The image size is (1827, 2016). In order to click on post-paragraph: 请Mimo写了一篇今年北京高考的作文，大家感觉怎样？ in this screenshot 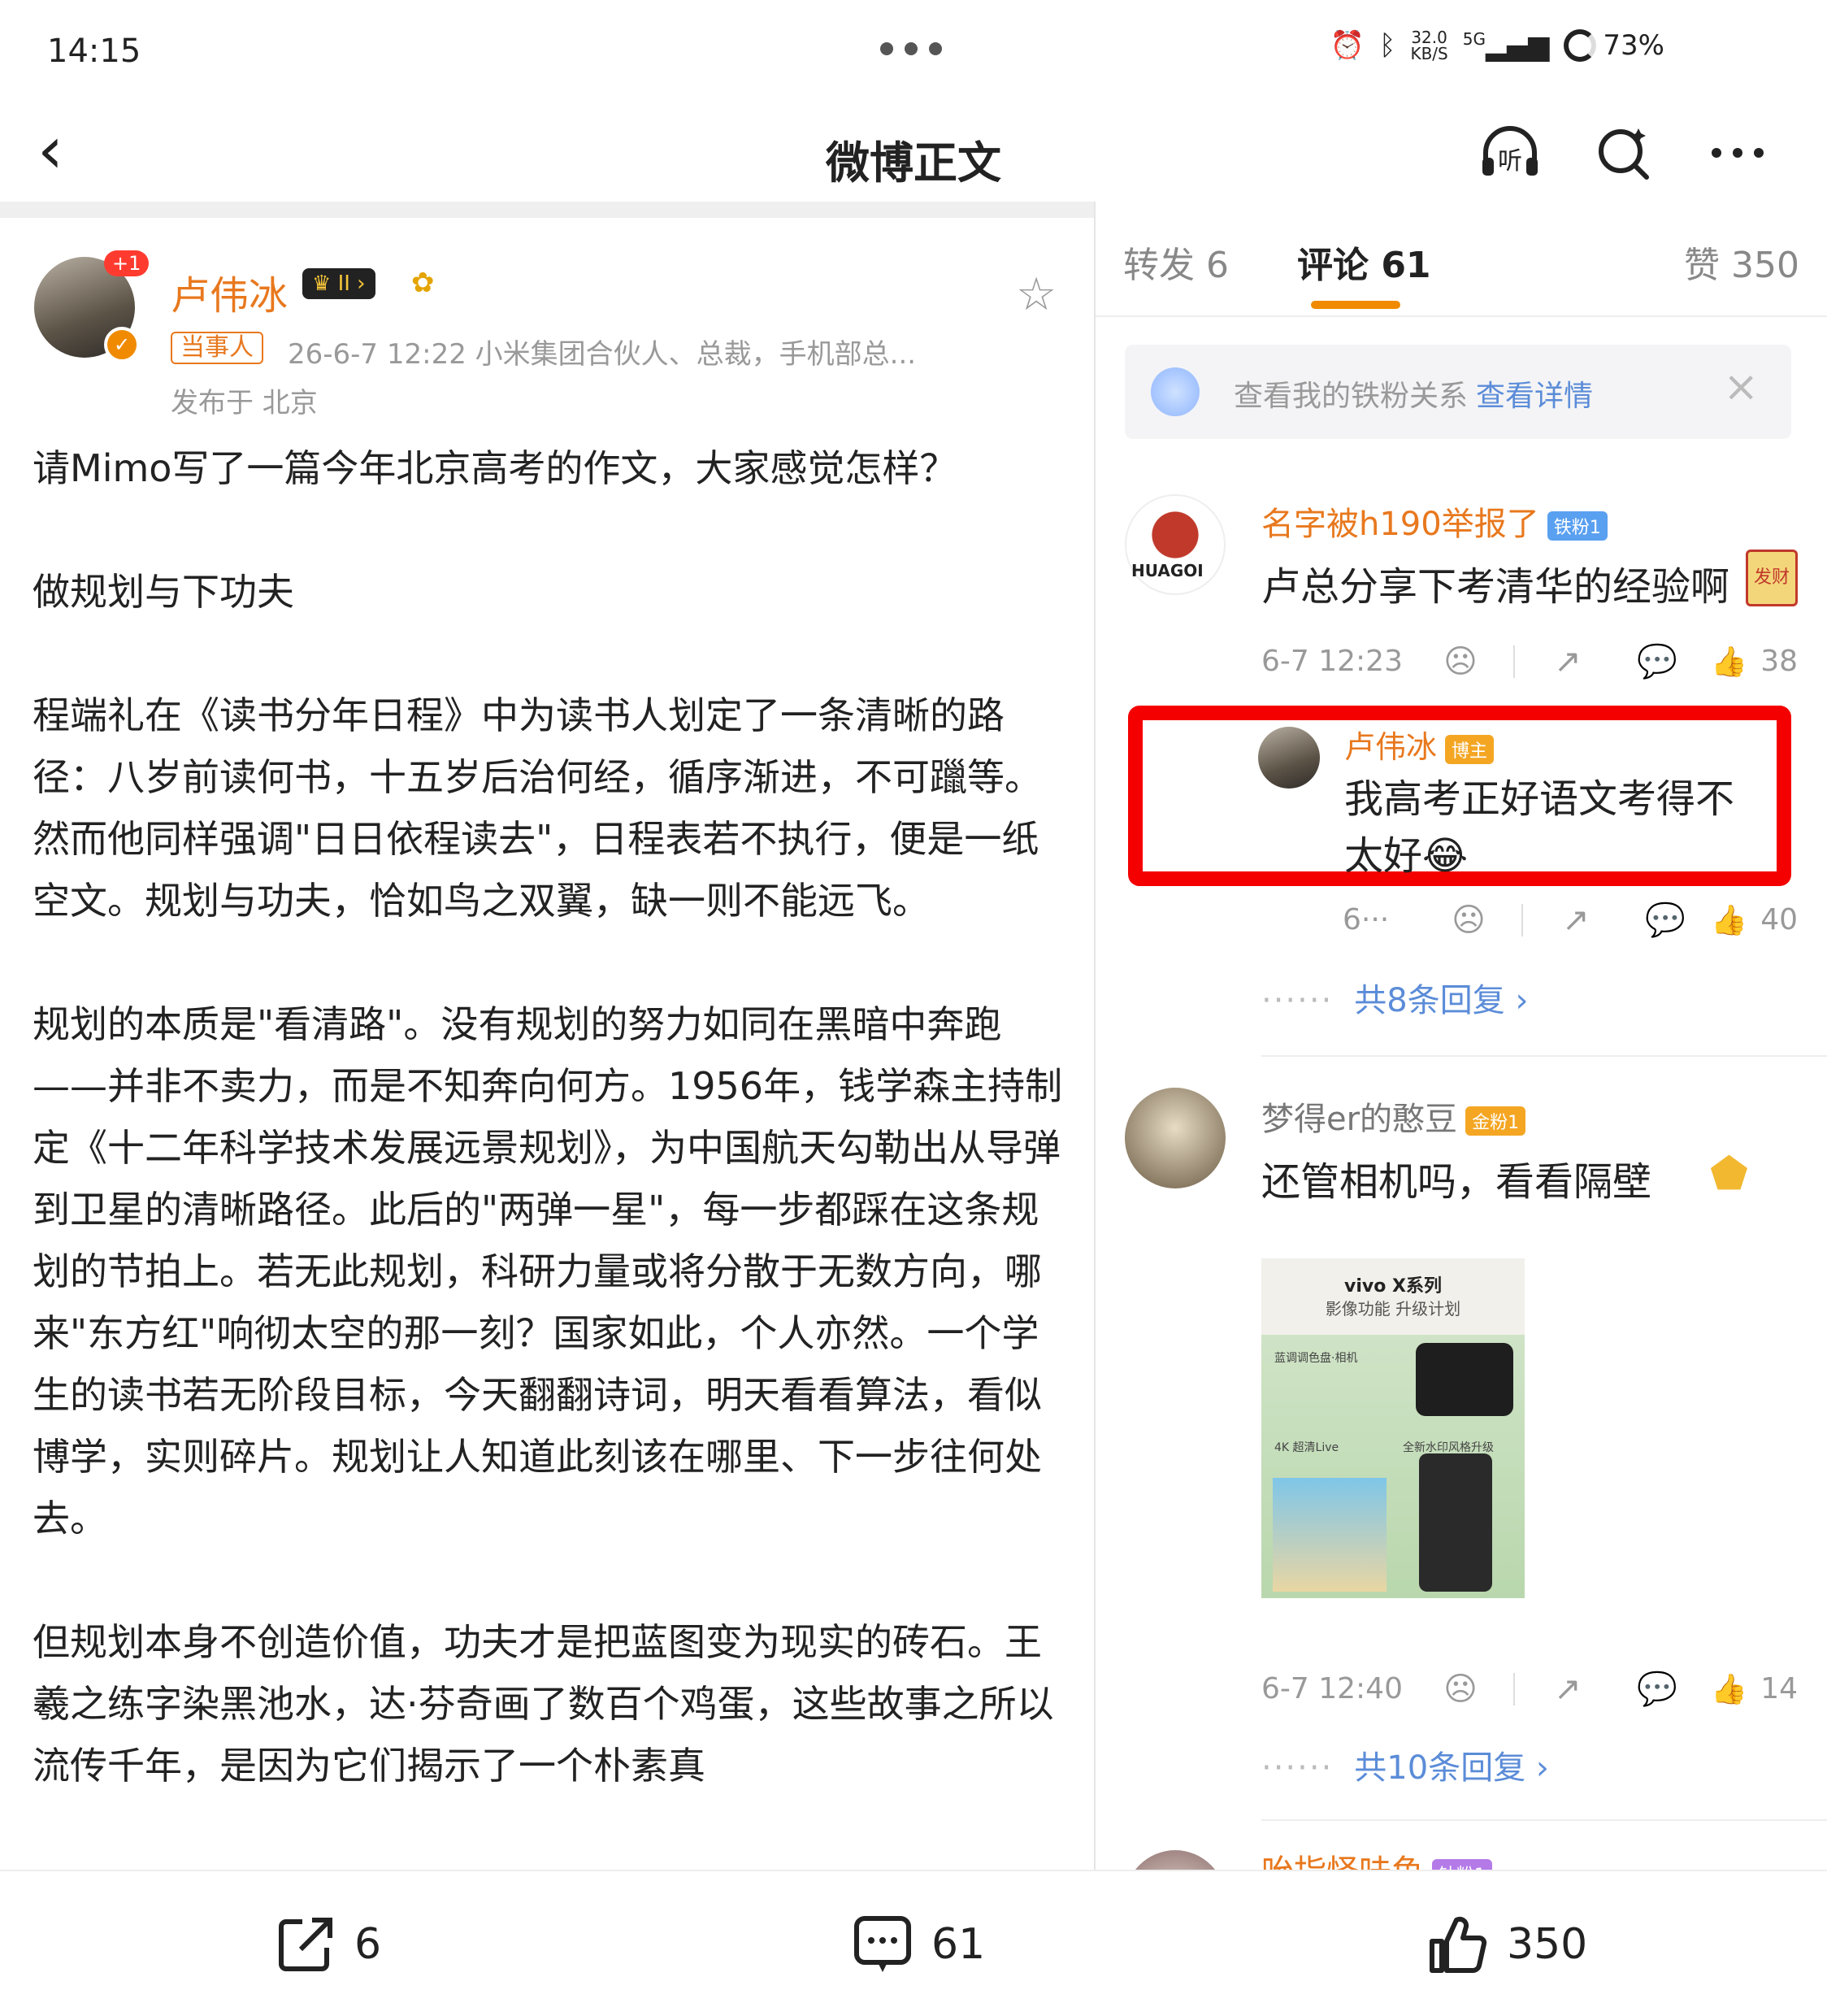, I will do `click(495, 468)`.